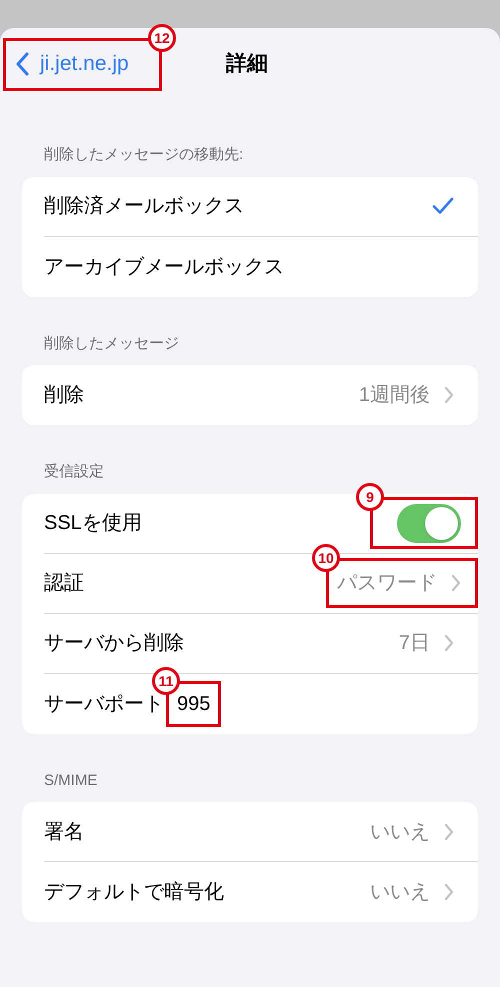 This screenshot has height=987, width=500. What do you see at coordinates (370, 497) in the screenshot?
I see `annotation-number: 9` at bounding box center [370, 497].